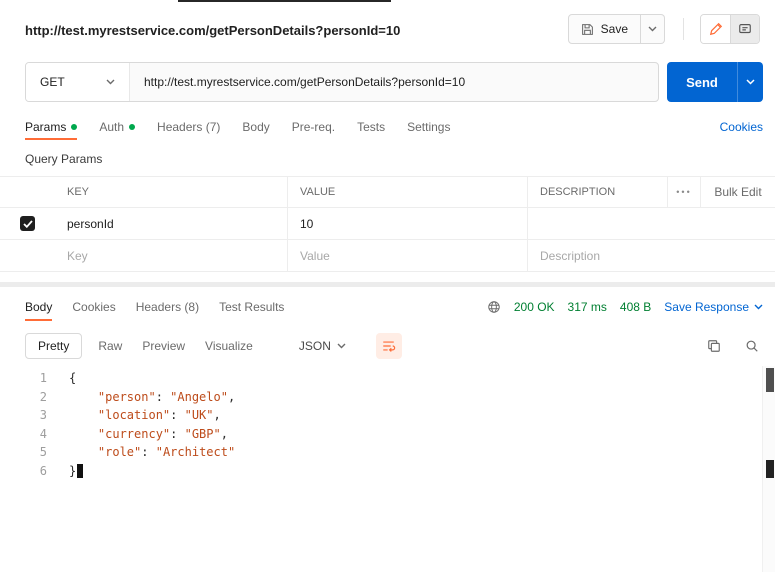 The width and height of the screenshot is (775, 572). What do you see at coordinates (163, 346) in the screenshot?
I see `view-mode-preview: Preview` at bounding box center [163, 346].